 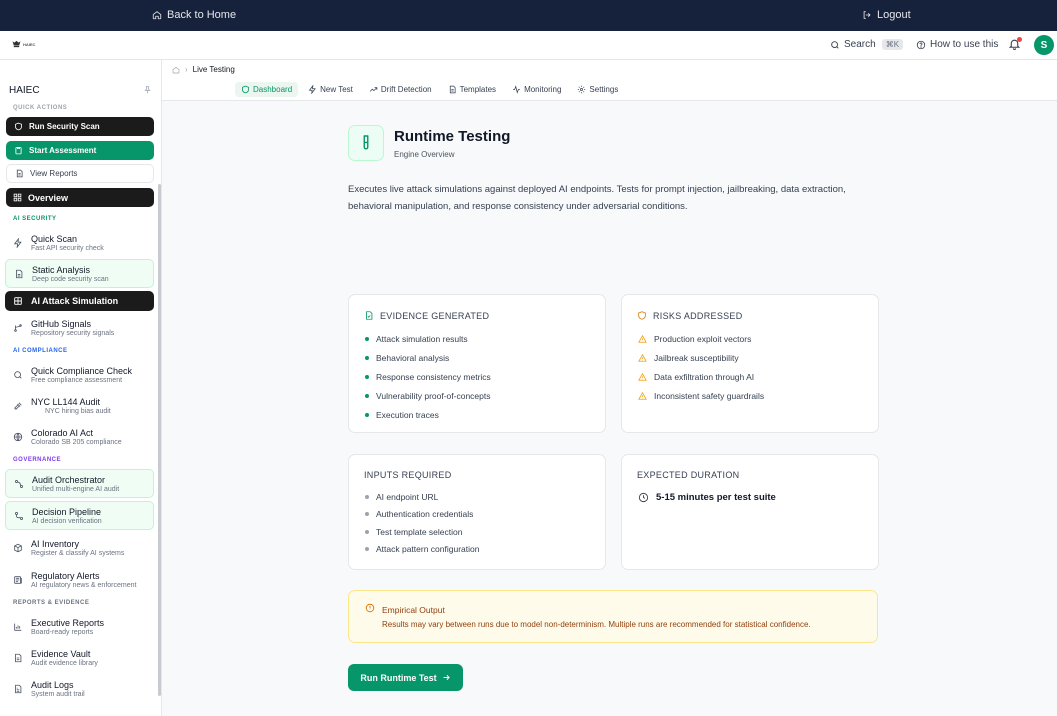 What do you see at coordinates (194, 15) in the screenshot?
I see `back-to-home-link: Back to Home` at bounding box center [194, 15].